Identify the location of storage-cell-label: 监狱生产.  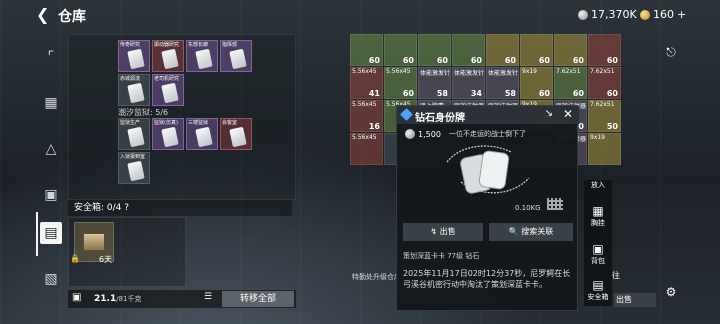
(130, 123).